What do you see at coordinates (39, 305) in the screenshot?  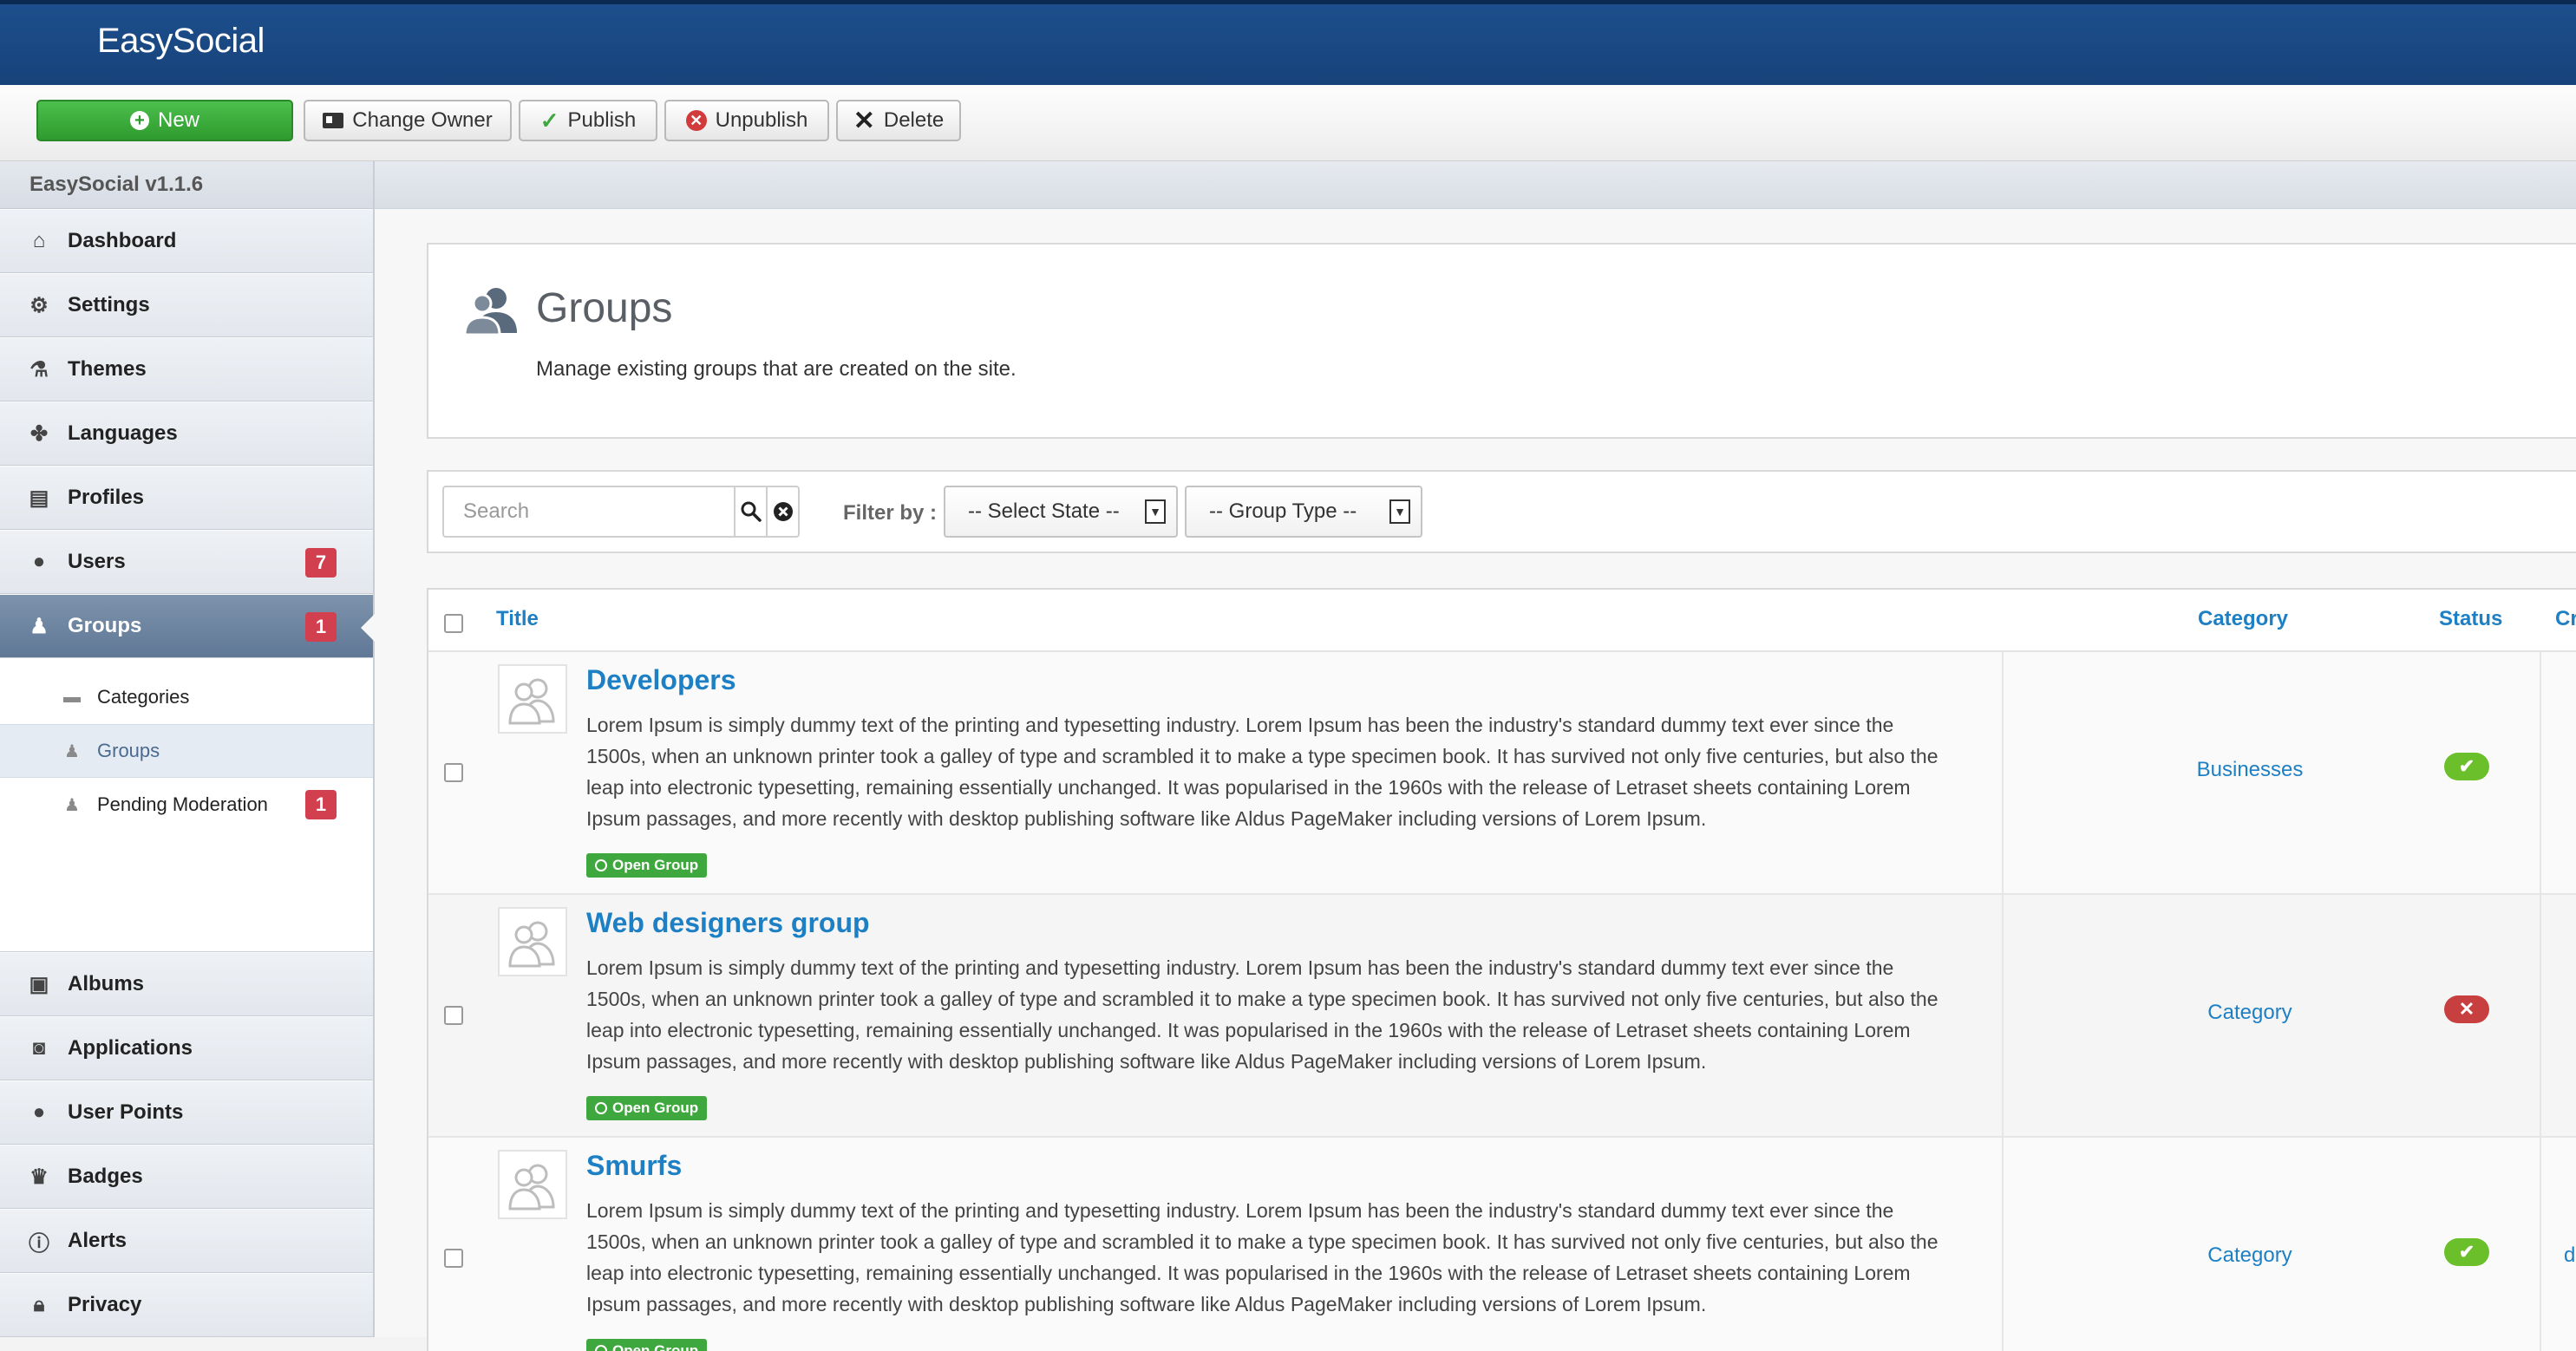 I see `gear-icon: ⚙` at bounding box center [39, 305].